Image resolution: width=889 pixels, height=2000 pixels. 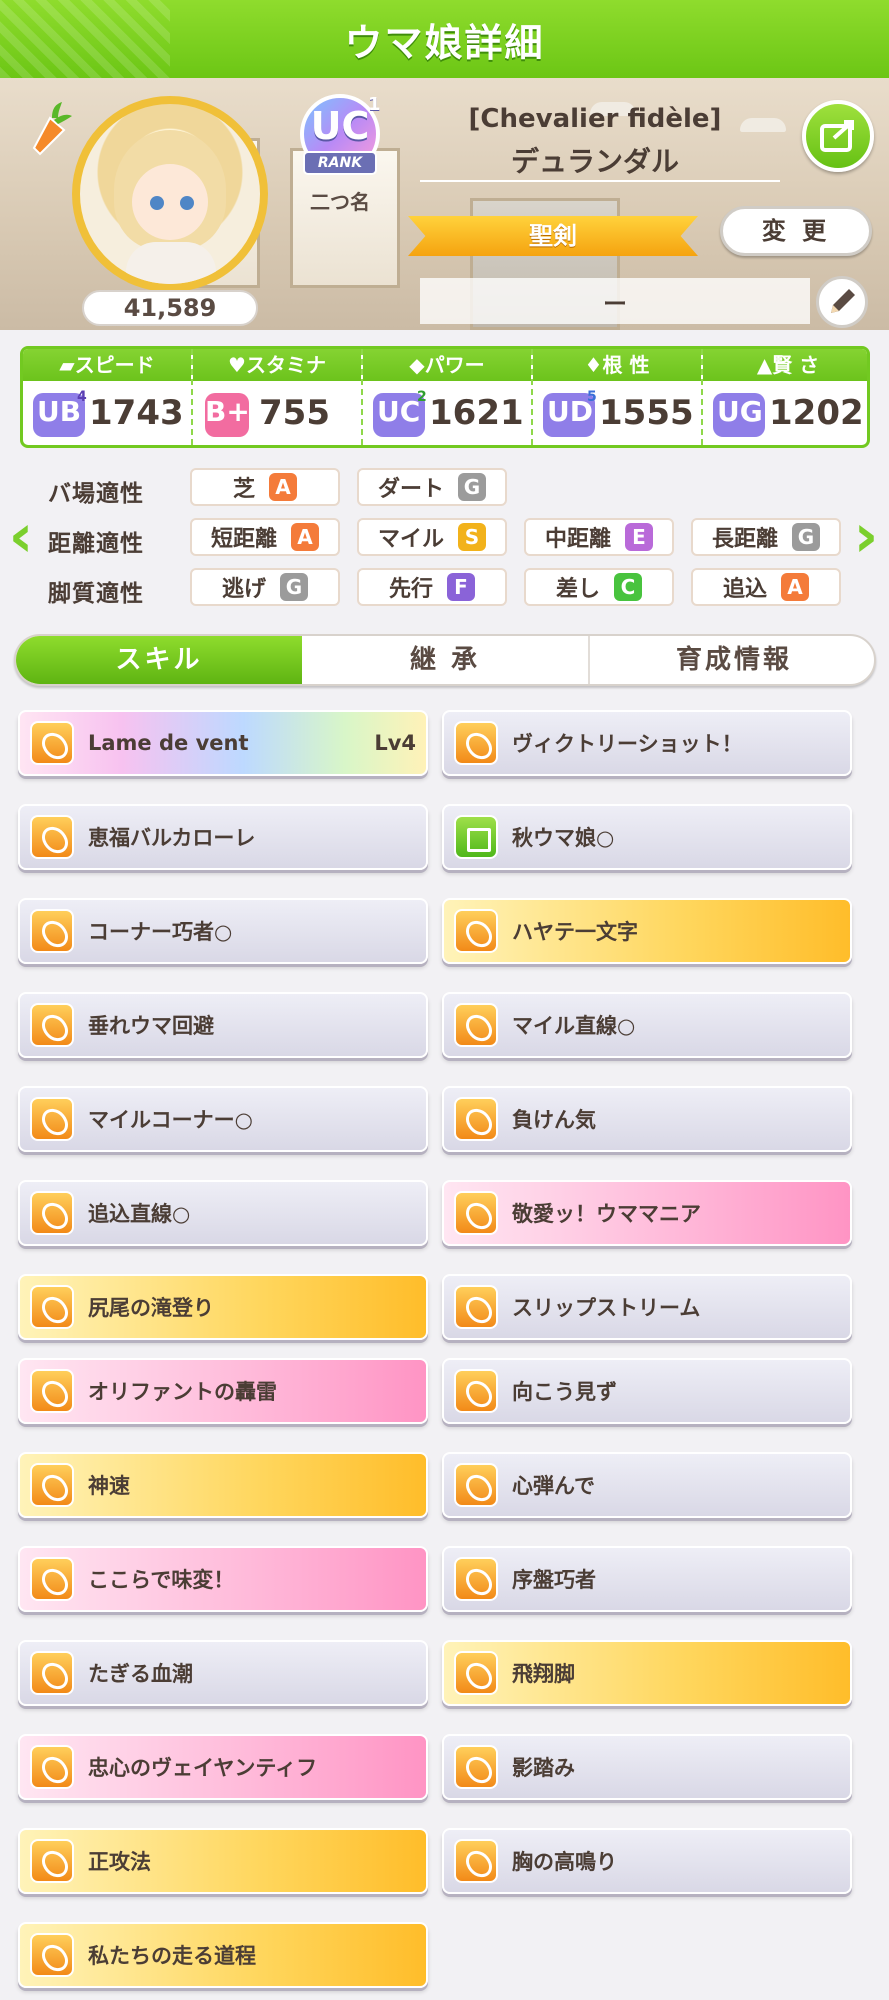 What do you see at coordinates (766, 537) in the screenshot?
I see `aptitude-chip-long: 長距離 G` at bounding box center [766, 537].